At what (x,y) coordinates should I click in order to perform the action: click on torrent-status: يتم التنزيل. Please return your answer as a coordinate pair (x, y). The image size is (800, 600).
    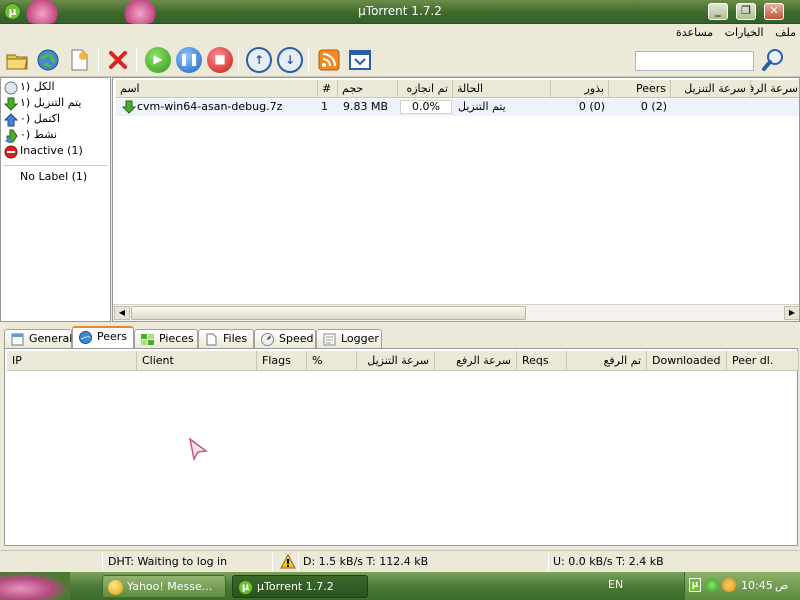
    Looking at the image, I should click on (482, 106).